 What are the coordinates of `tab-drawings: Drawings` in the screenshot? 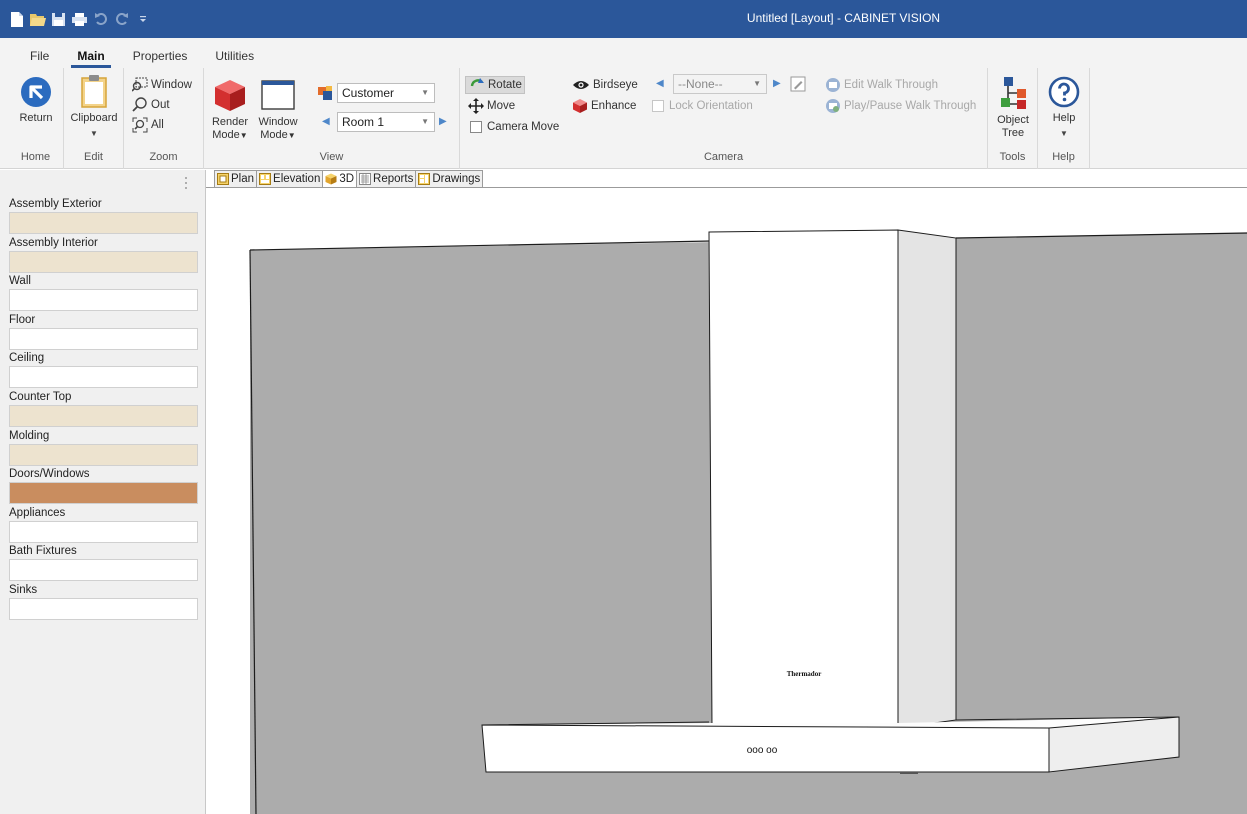 It's located at (449, 178).